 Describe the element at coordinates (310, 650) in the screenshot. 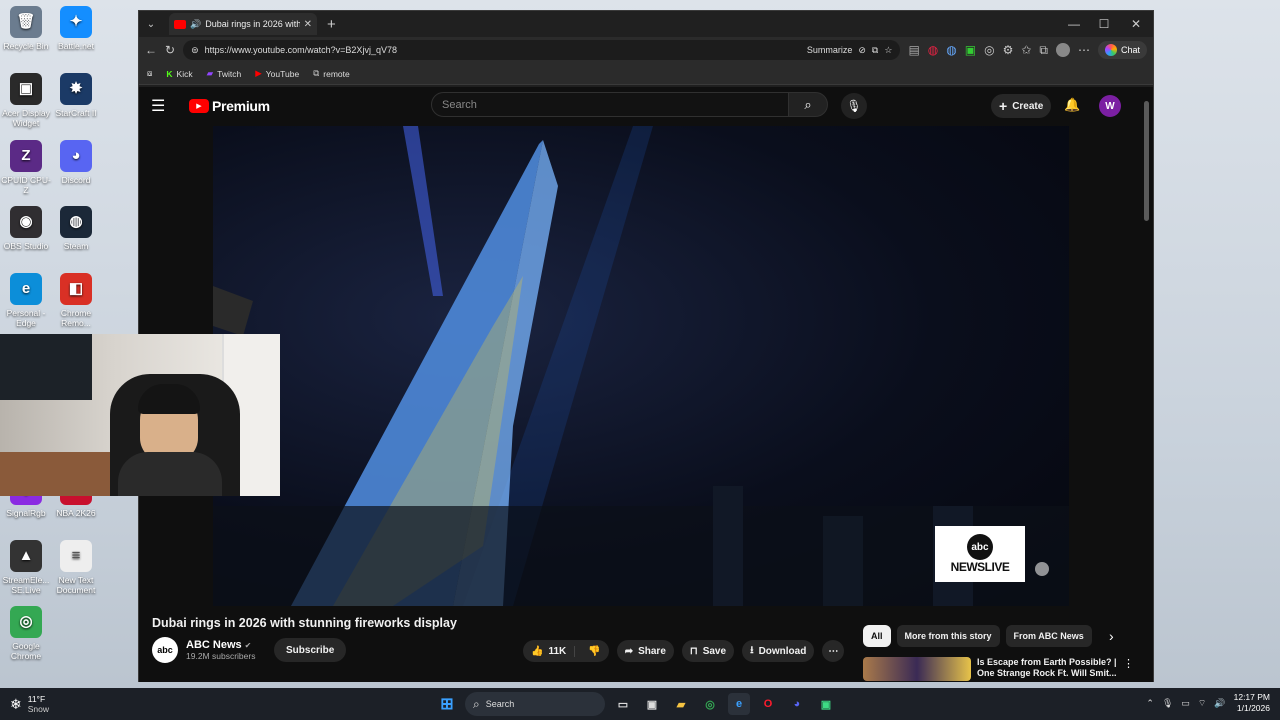

I see `subscribe-button: Subscribe` at that location.